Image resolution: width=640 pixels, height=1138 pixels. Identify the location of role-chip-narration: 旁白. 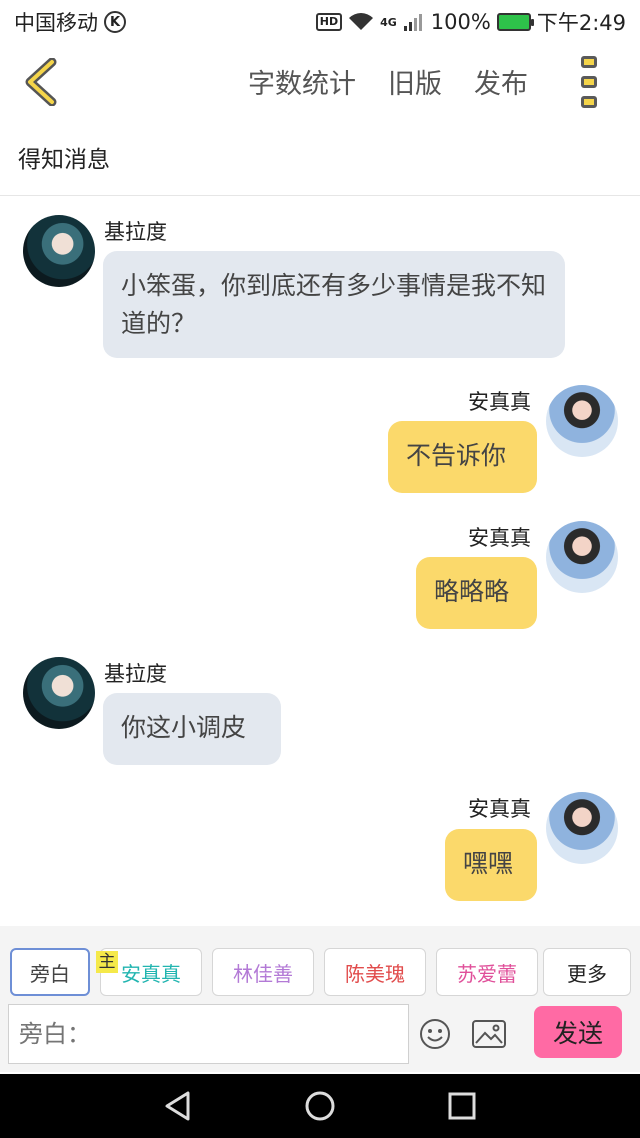
(50, 972).